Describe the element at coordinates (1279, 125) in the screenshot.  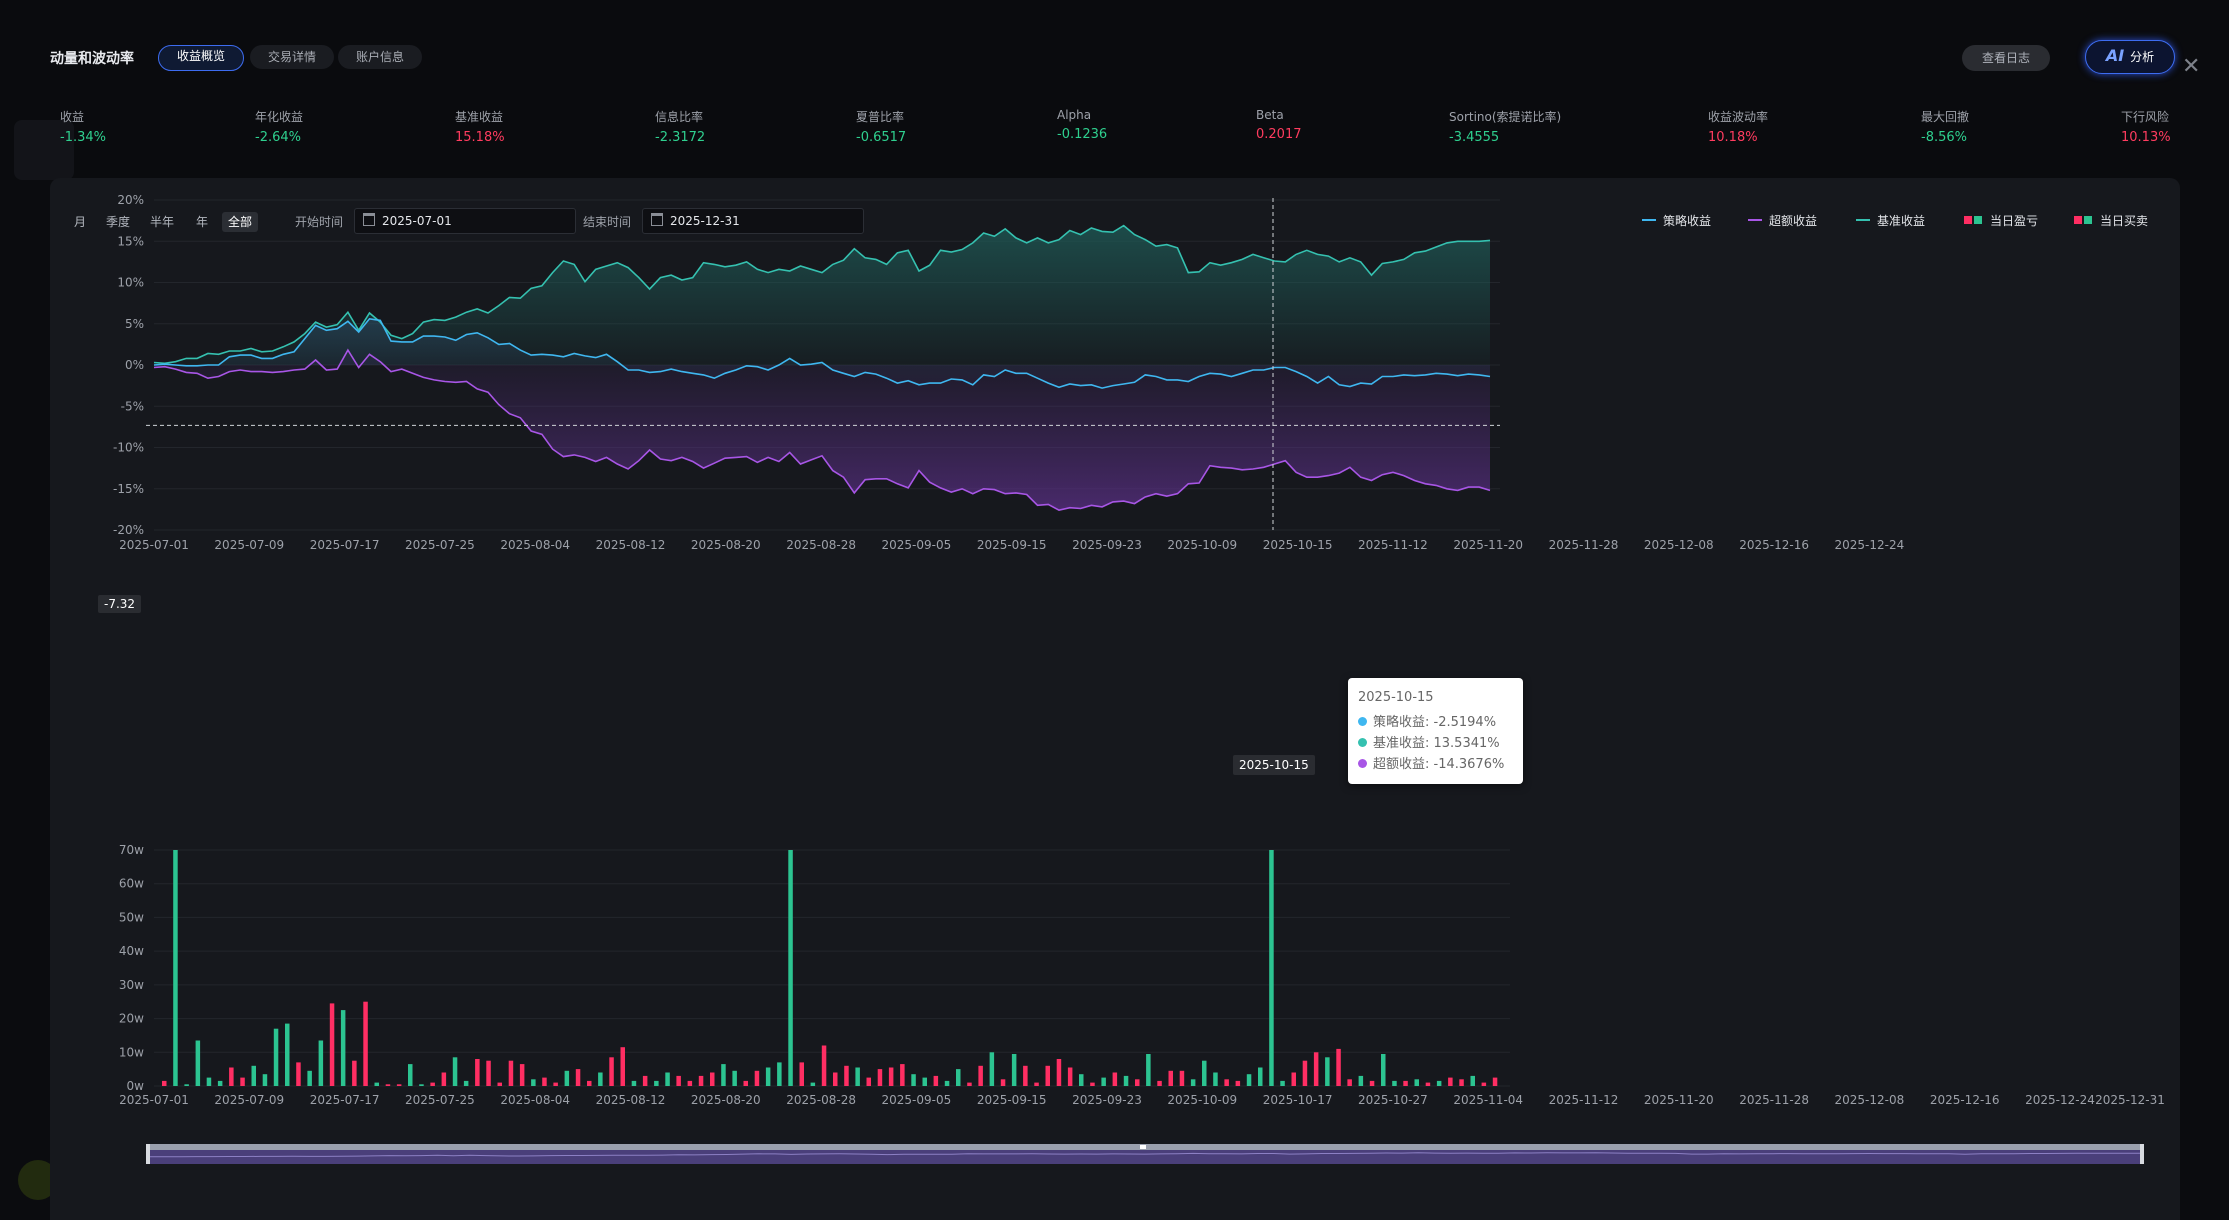
I see `metric-beta: Beta 0.2017` at that location.